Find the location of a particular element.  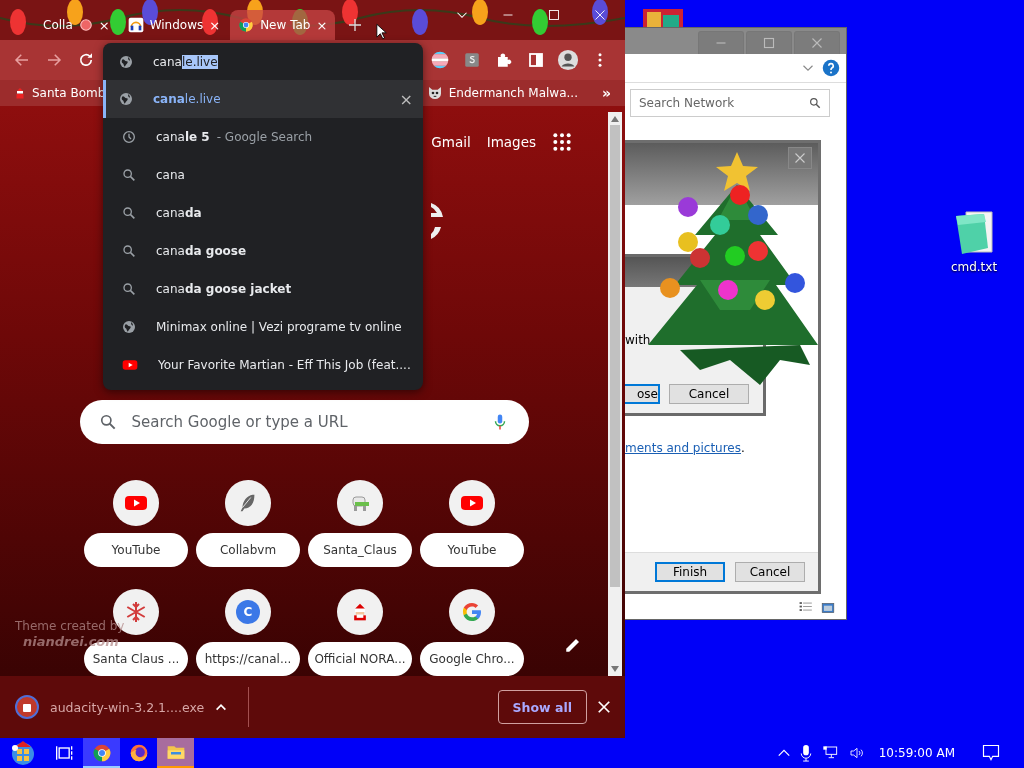

network-icon is located at coordinates (829, 753).